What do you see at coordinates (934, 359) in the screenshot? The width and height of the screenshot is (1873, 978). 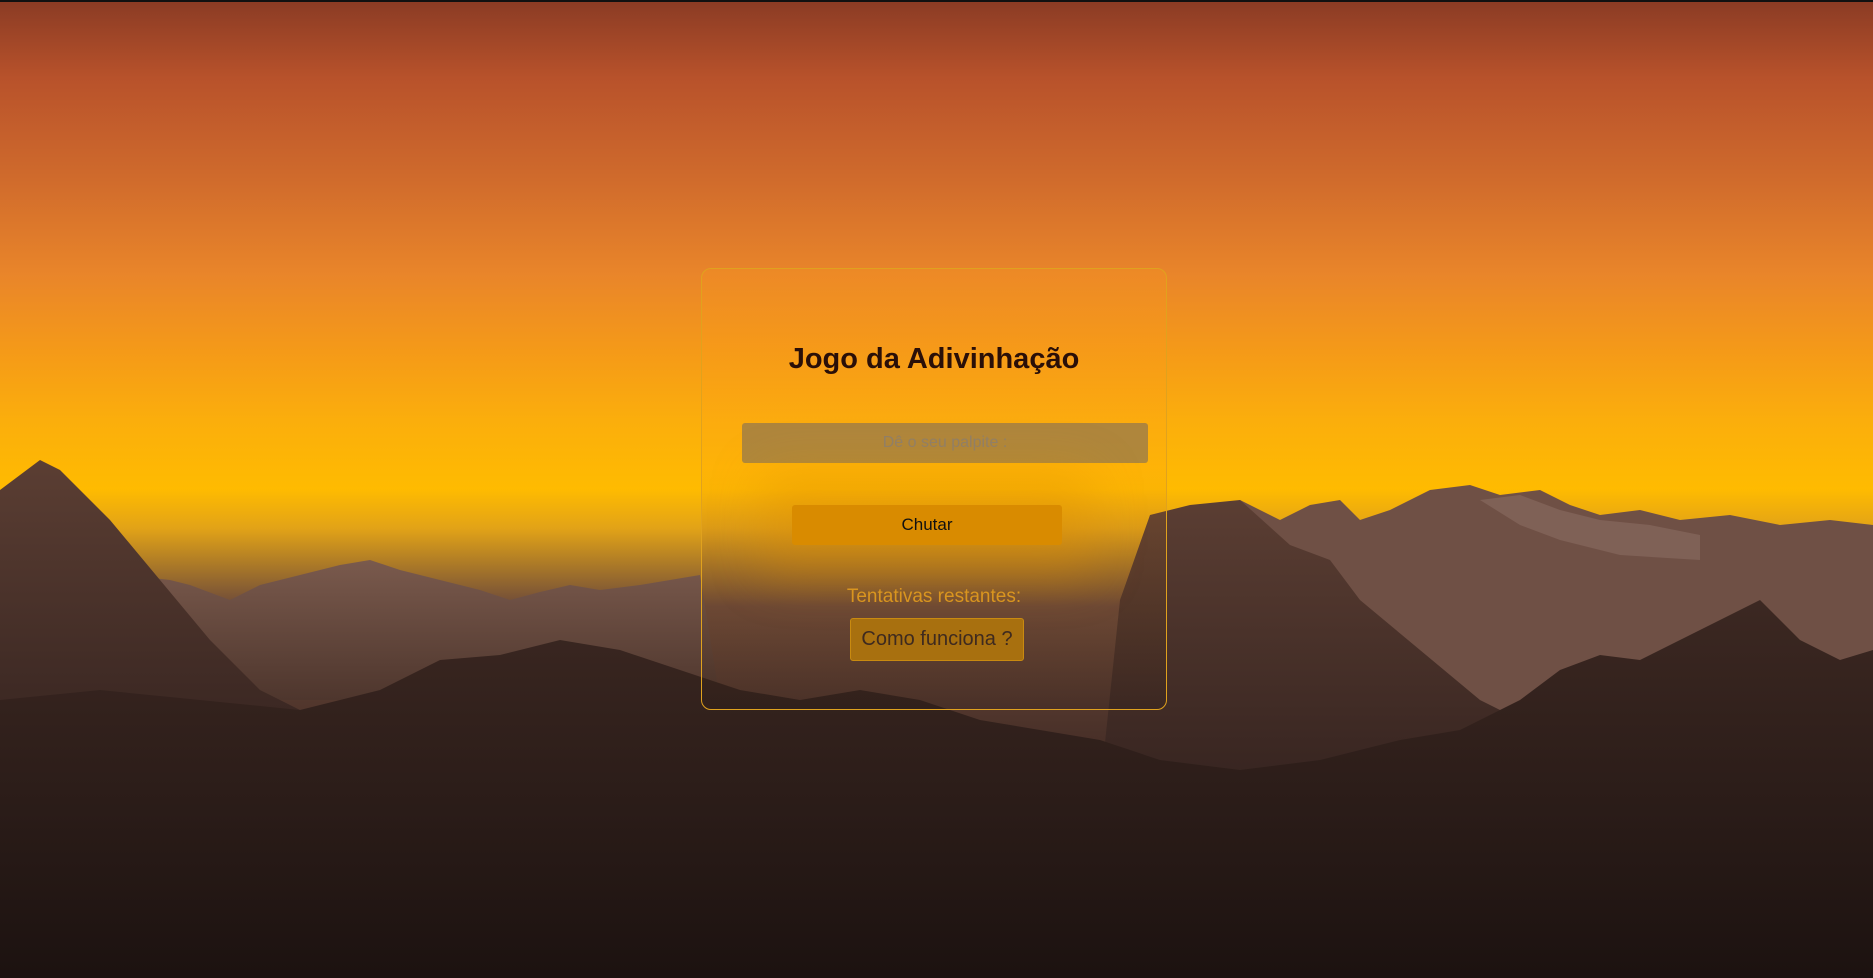 I see `game-title: Jogo da Adivinhação` at bounding box center [934, 359].